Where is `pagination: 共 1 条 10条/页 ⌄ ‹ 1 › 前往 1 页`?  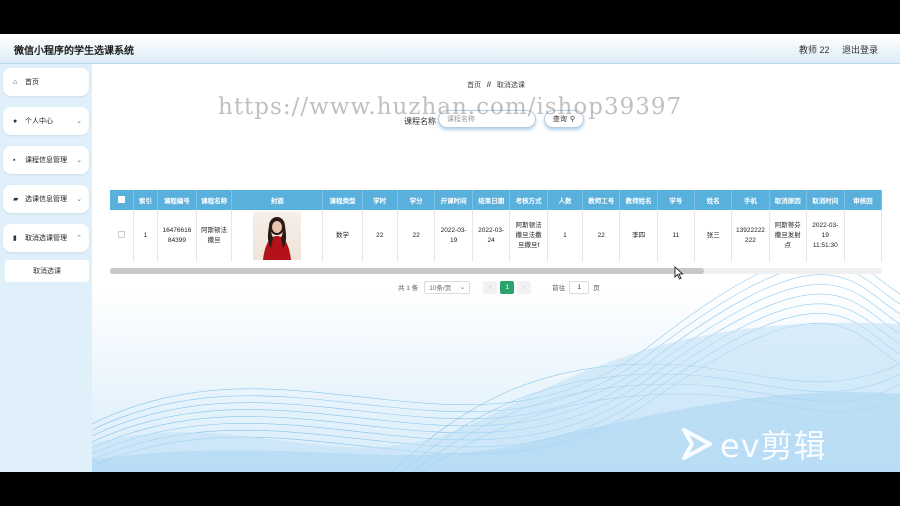
pagination: 共 1 条 10条/页 ⌄ ‹ 1 › 前往 1 页 is located at coordinates (499, 287).